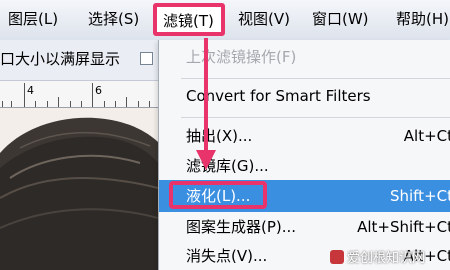 This screenshot has height=270, width=450. What do you see at coordinates (337, 257) in the screenshot?
I see `watermark-logo-icon` at bounding box center [337, 257].